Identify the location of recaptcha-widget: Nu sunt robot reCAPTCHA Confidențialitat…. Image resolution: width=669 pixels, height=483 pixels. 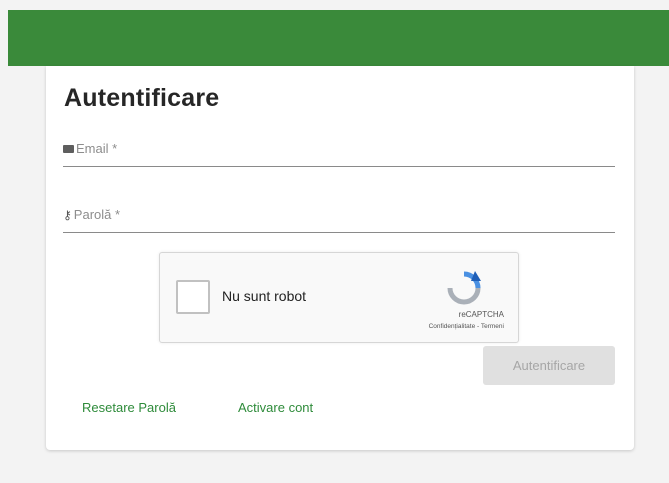
(339, 297).